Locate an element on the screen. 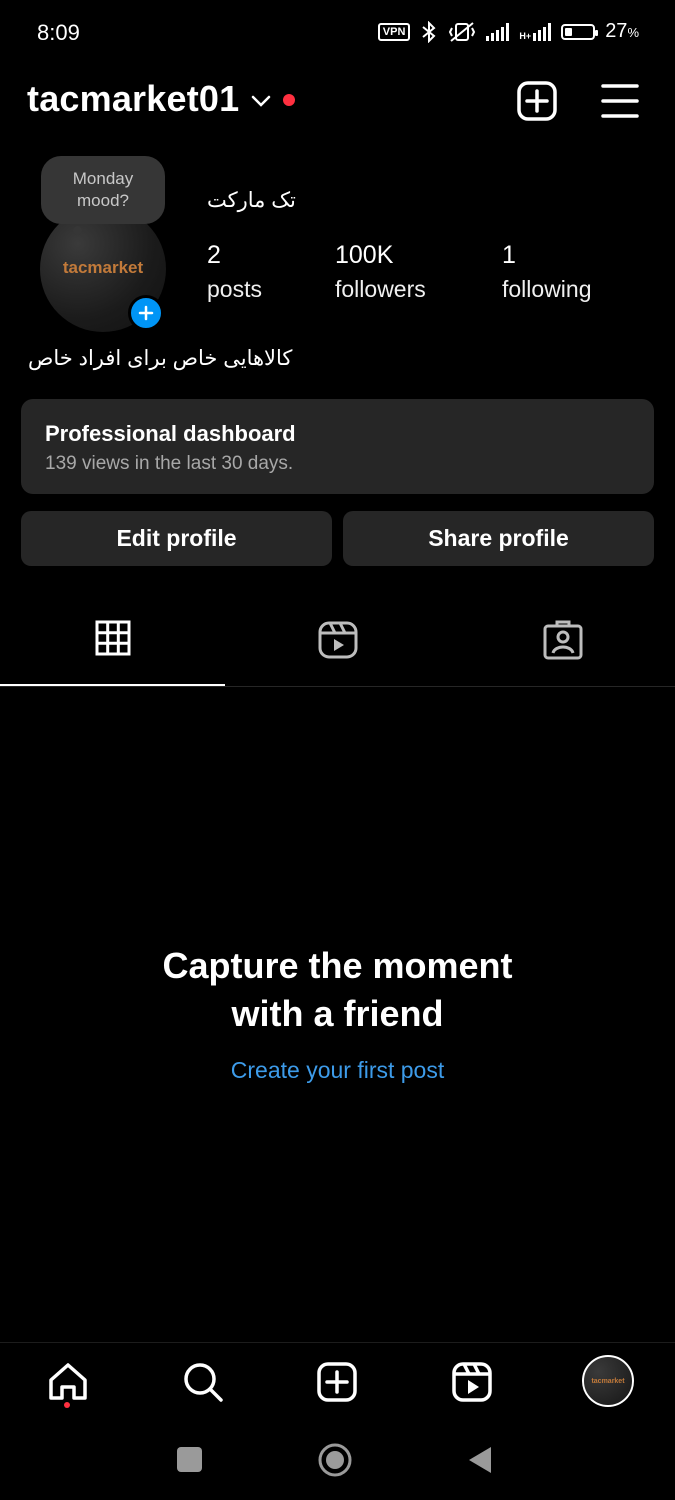  nav-home is located at coordinates (68, 1382).